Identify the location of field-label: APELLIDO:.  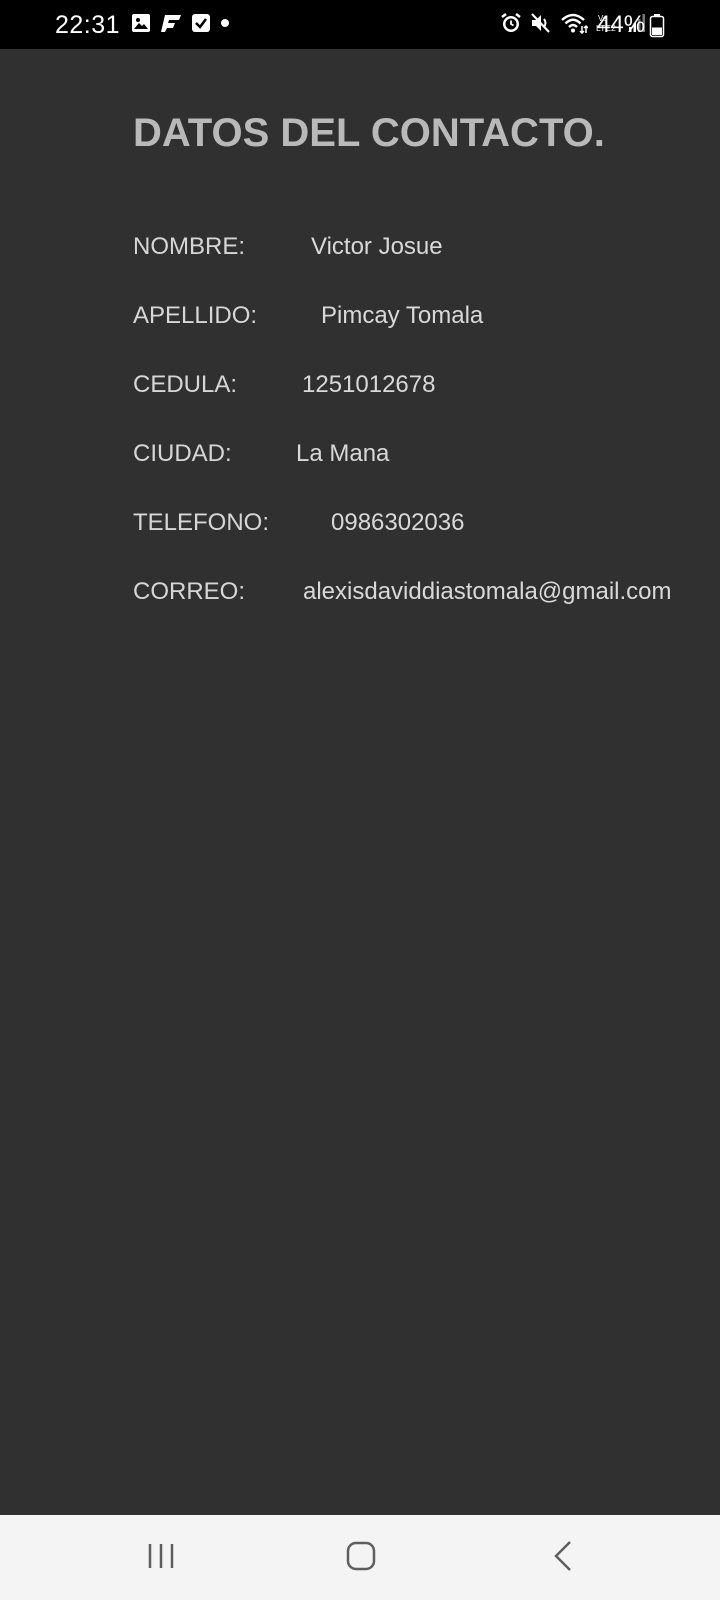
(195, 315).